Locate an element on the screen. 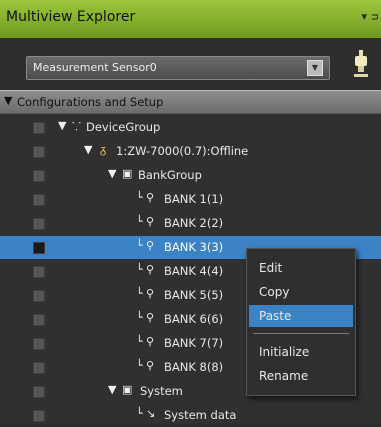  tree-node-devicegroup: ▼ ⸪ DeviceGroup is located at coordinates (190, 127).